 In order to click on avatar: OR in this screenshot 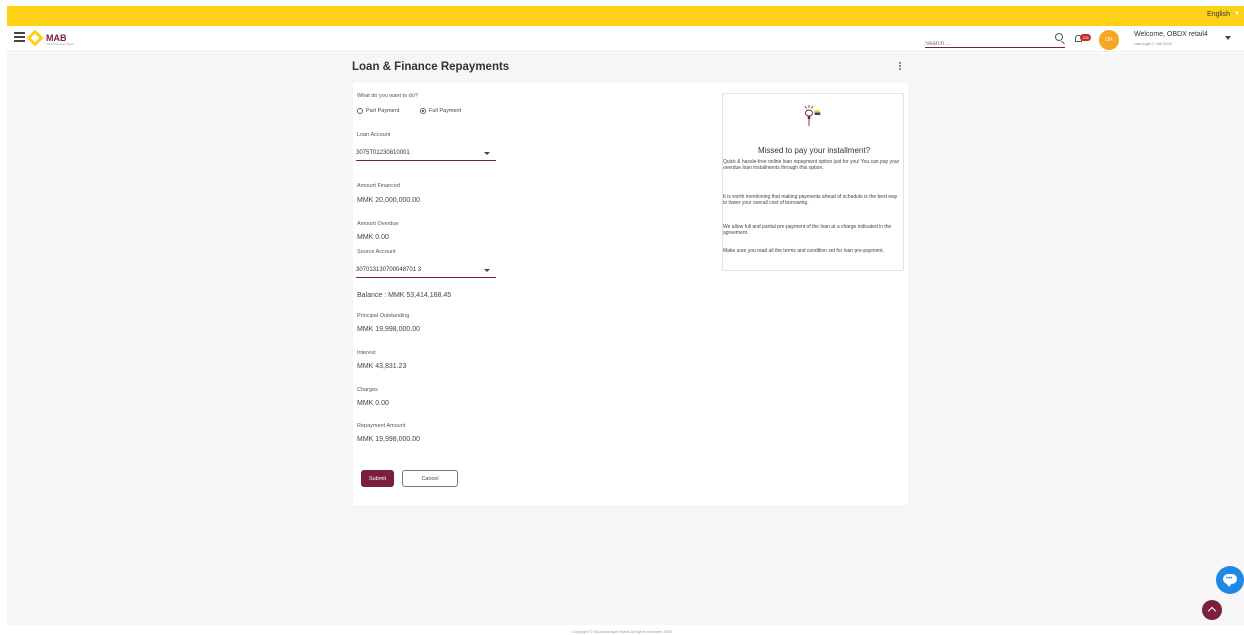, I will do `click(1109, 40)`.